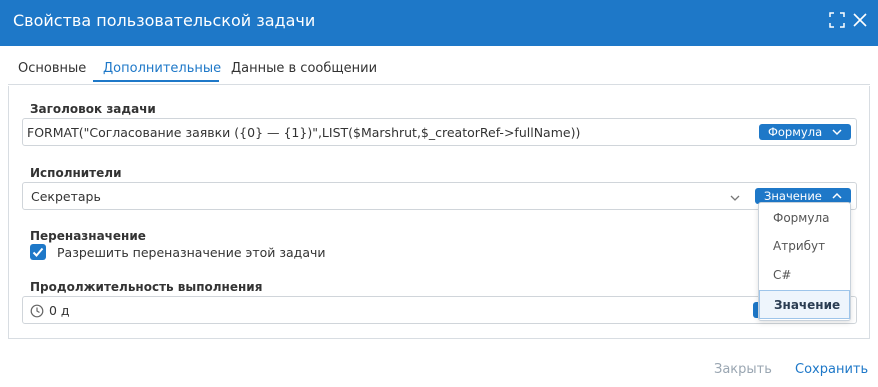 This screenshot has height=387, width=878. Describe the element at coordinates (191, 252) in the screenshot. I see `reassign-checkbox-label: Разрешить переназначение этой задачи` at that location.